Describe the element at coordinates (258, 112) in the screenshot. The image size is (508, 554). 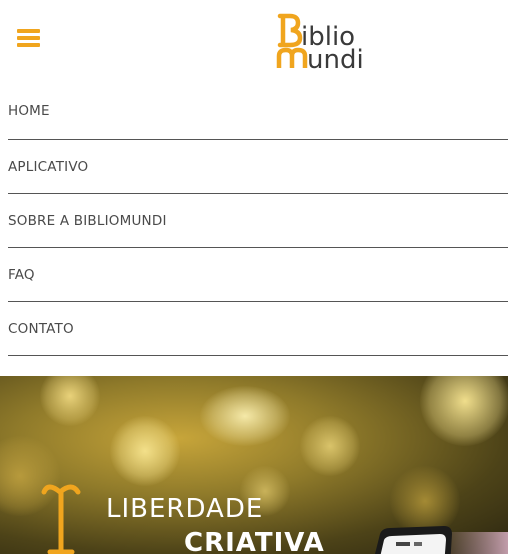
I see `nav-item-home: HOME` at that location.